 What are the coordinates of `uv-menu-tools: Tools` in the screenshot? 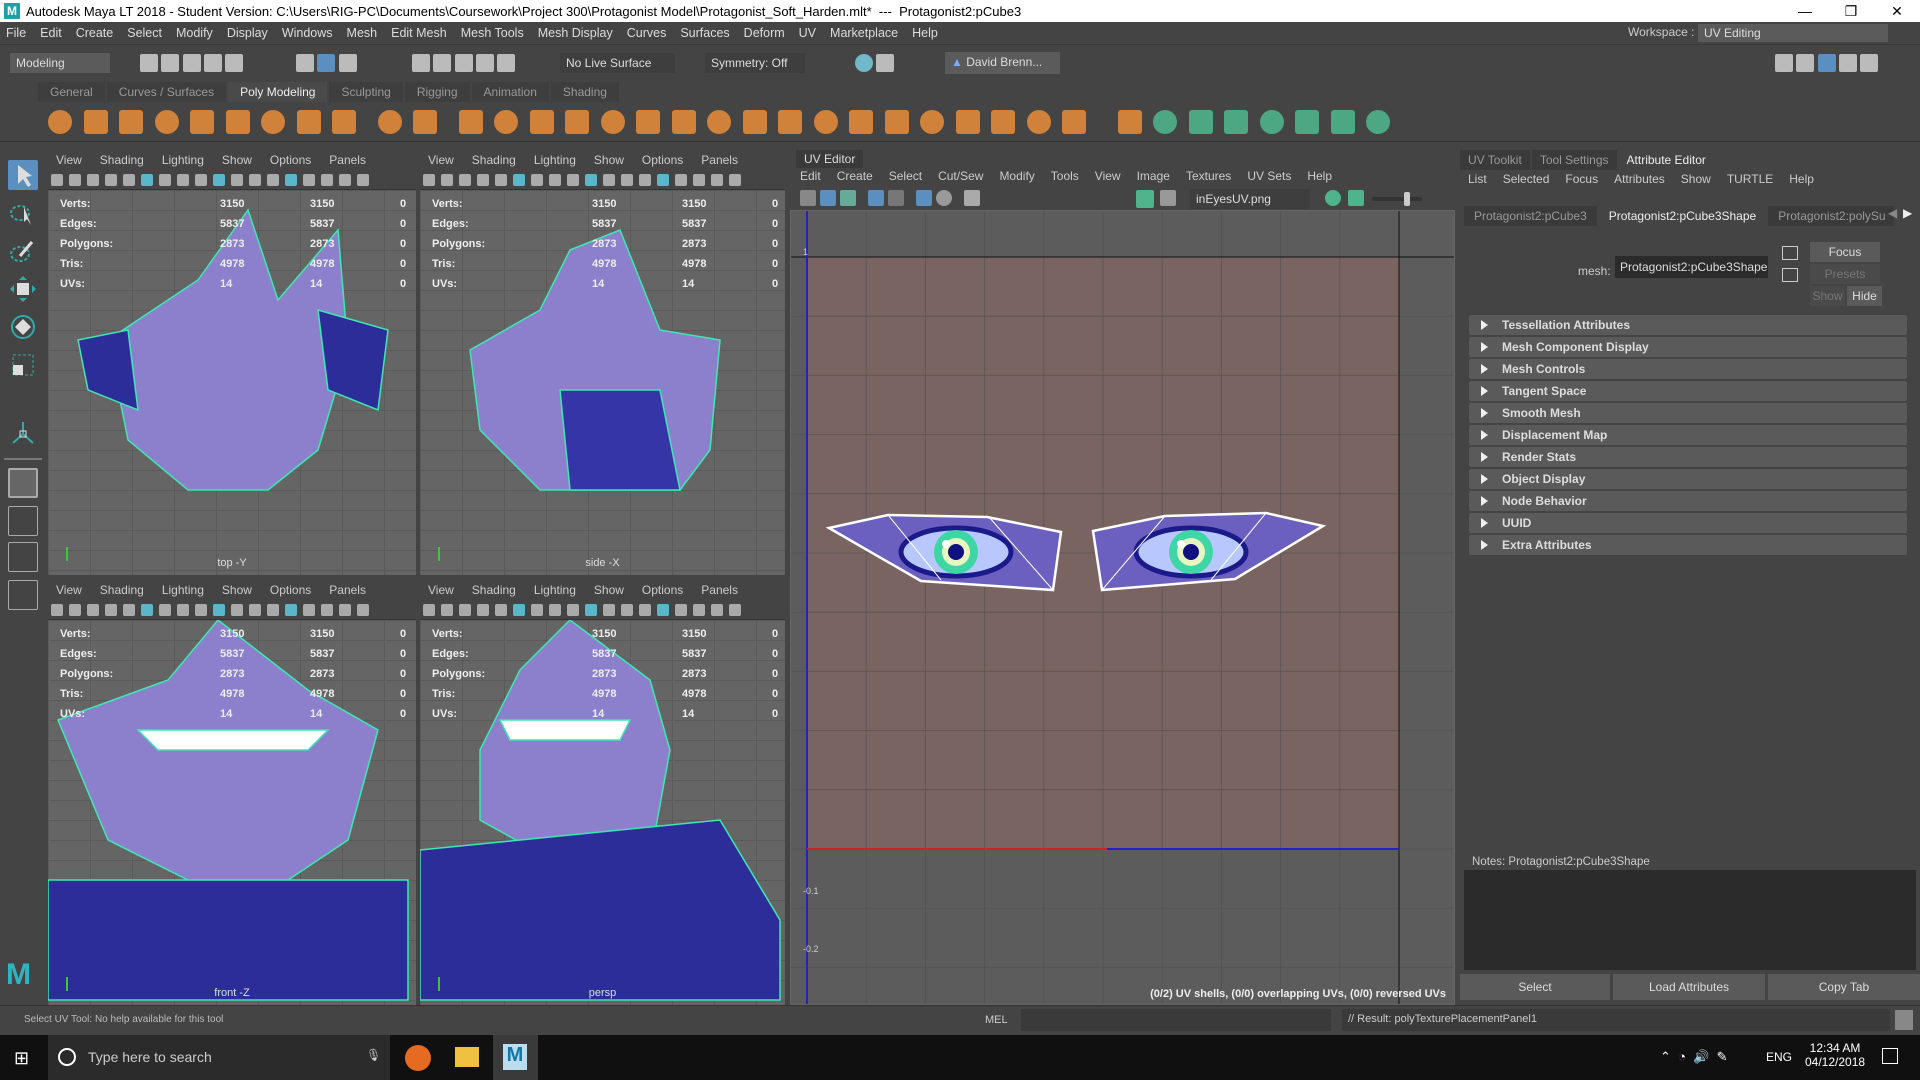 It's located at (1065, 176).